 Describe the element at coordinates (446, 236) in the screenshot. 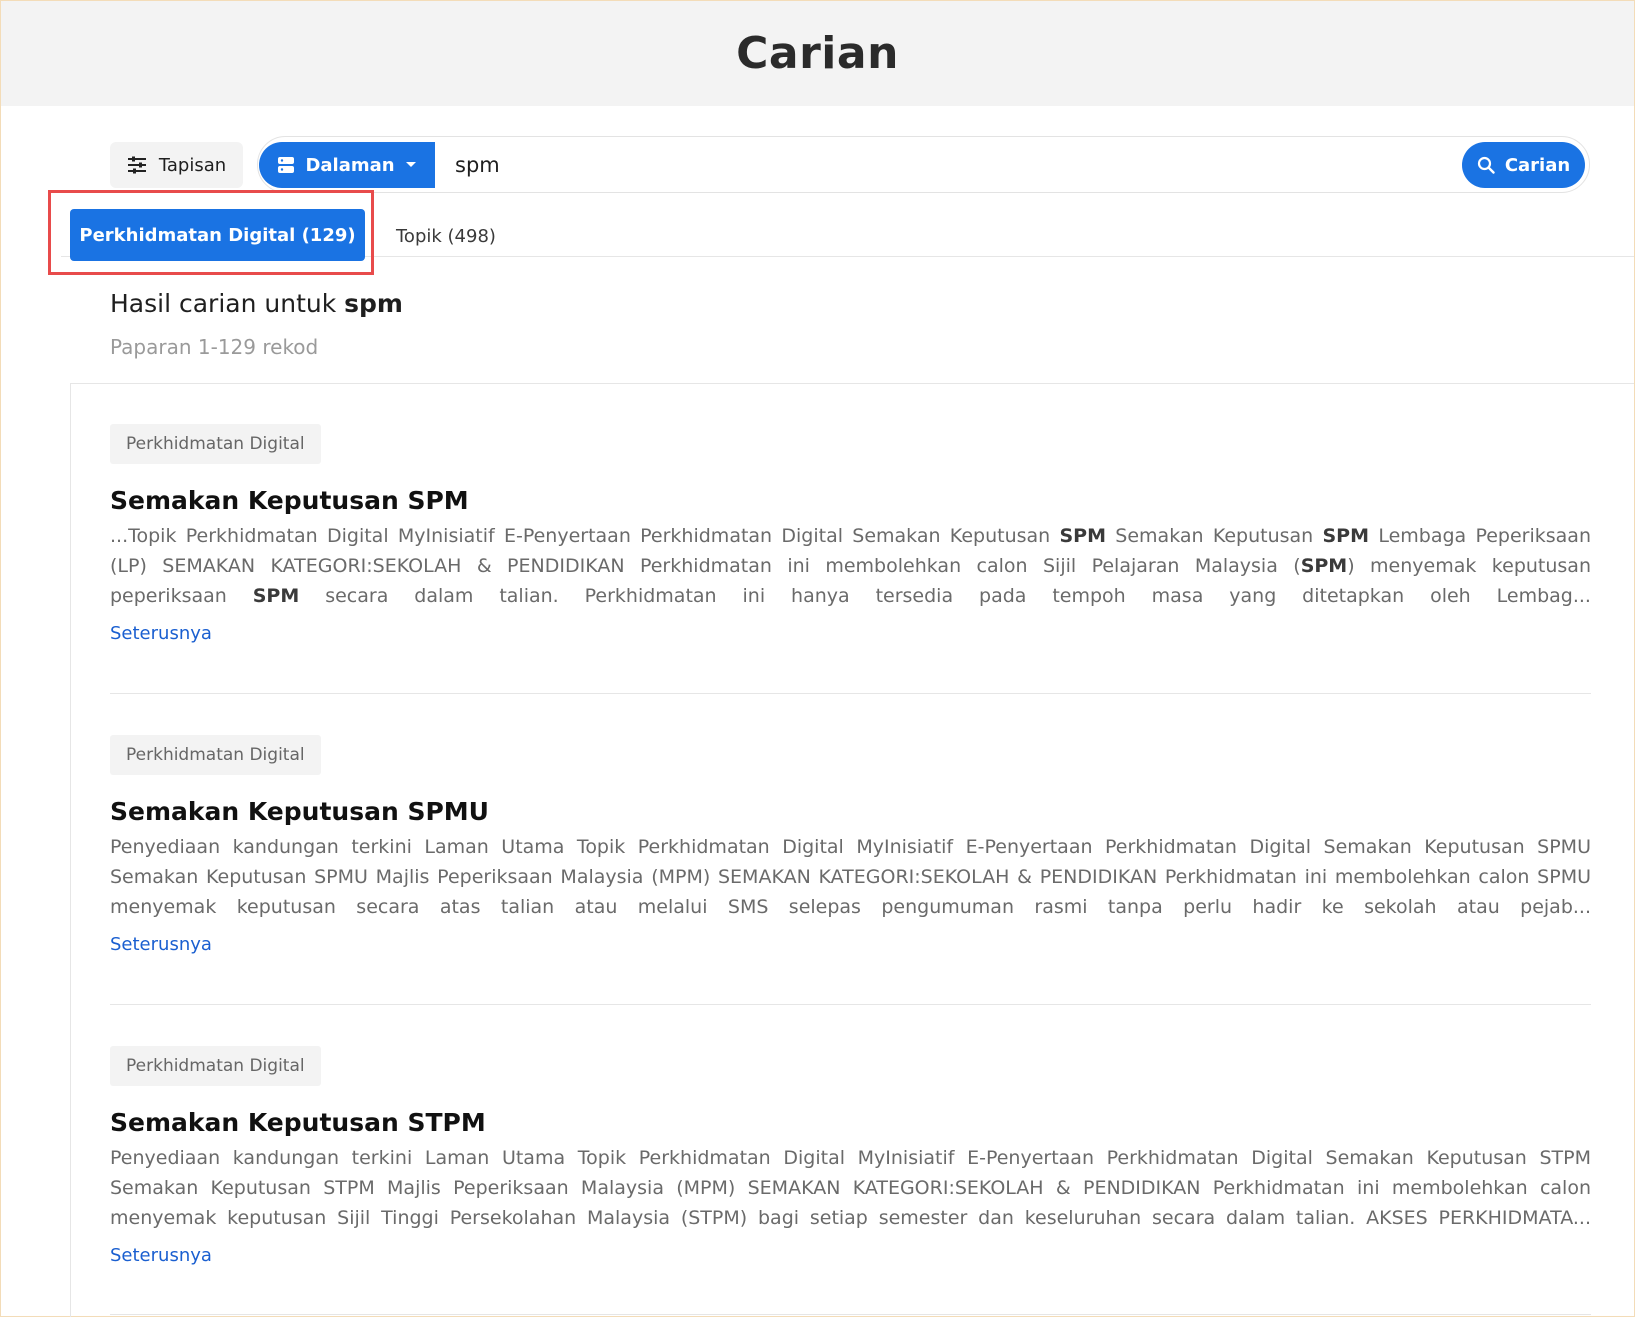

I see `tab-topik: Topik (498)` at that location.